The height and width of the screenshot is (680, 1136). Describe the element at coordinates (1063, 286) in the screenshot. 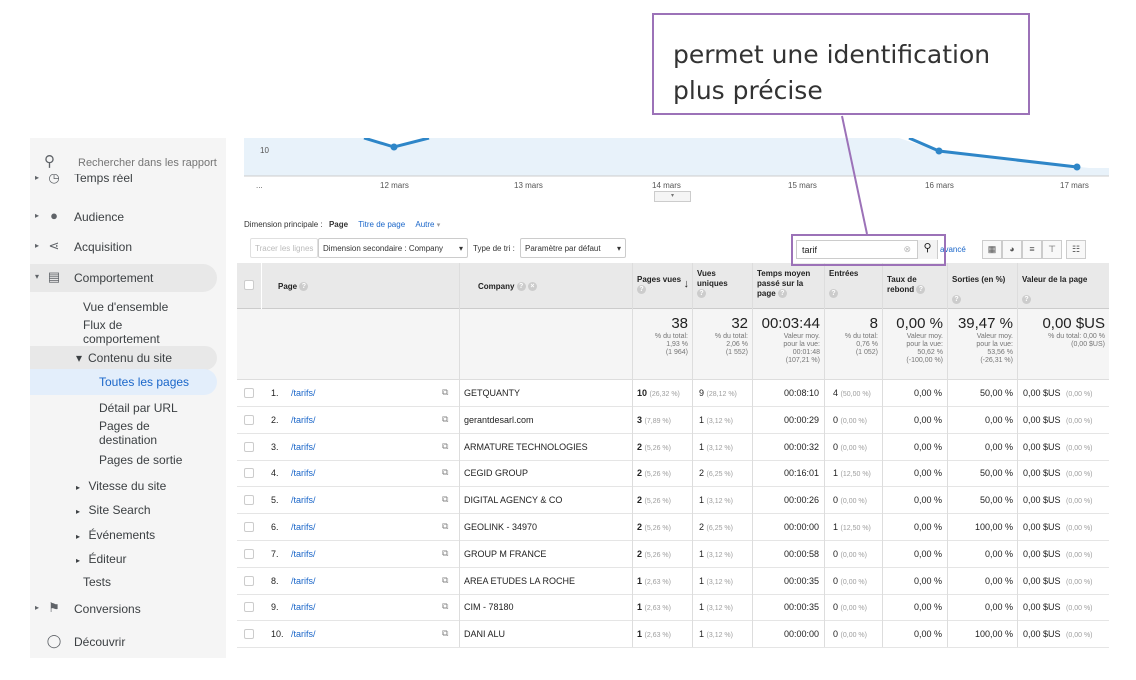

I see `header-page-value: Valeur de la page?` at that location.